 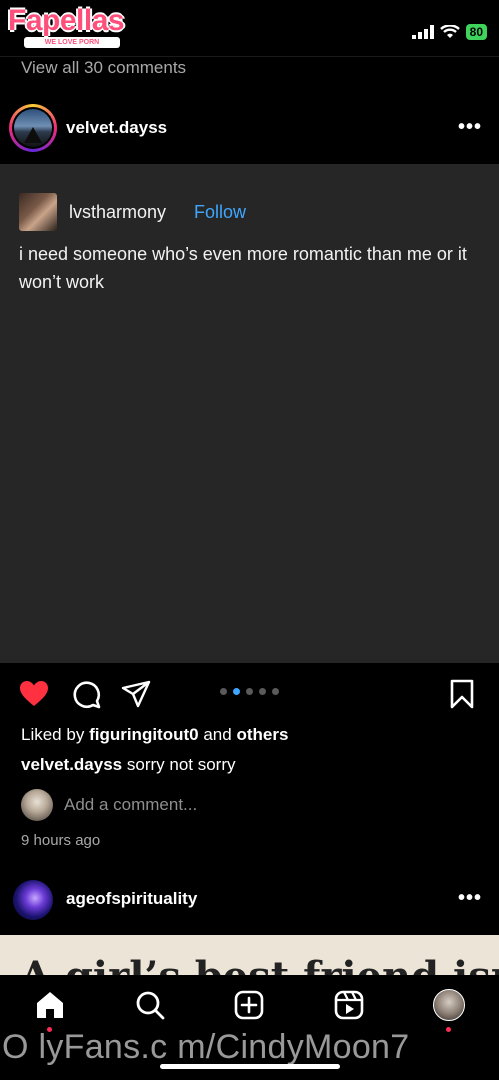 I want to click on home-indicator, so click(x=250, y=1066).